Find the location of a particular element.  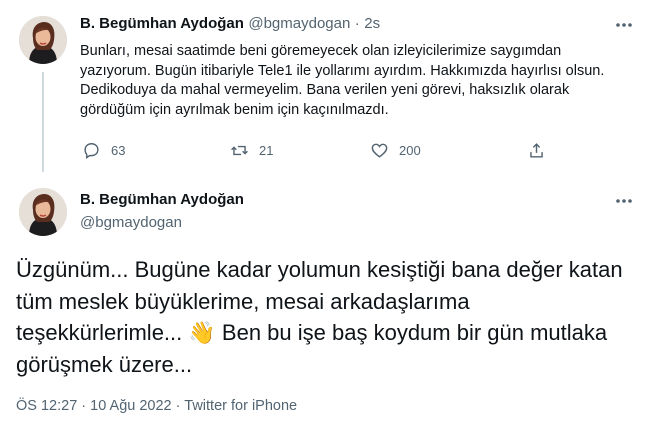

retweet-icon is located at coordinates (239, 150).